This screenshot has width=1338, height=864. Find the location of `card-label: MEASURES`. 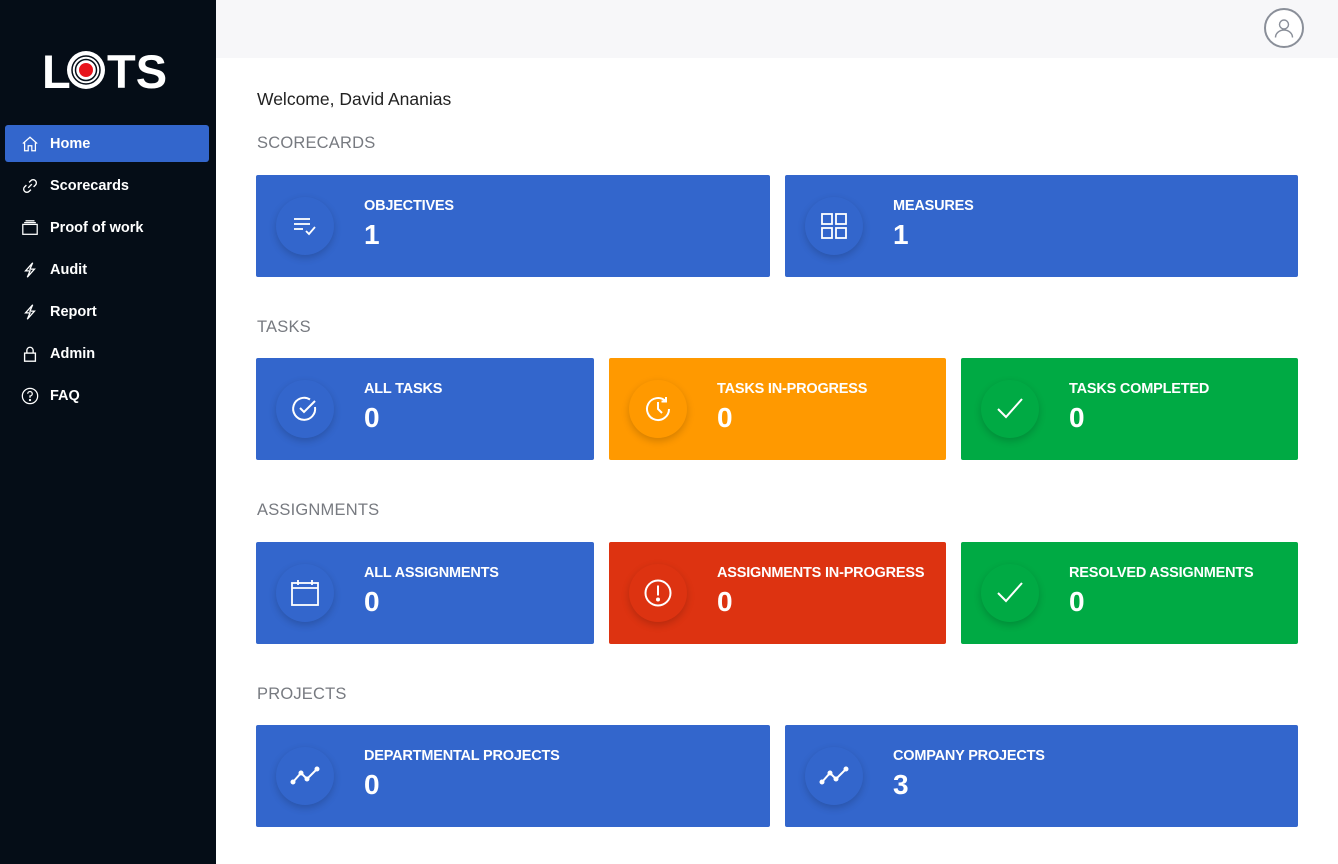

card-label: MEASURES is located at coordinates (933, 206).